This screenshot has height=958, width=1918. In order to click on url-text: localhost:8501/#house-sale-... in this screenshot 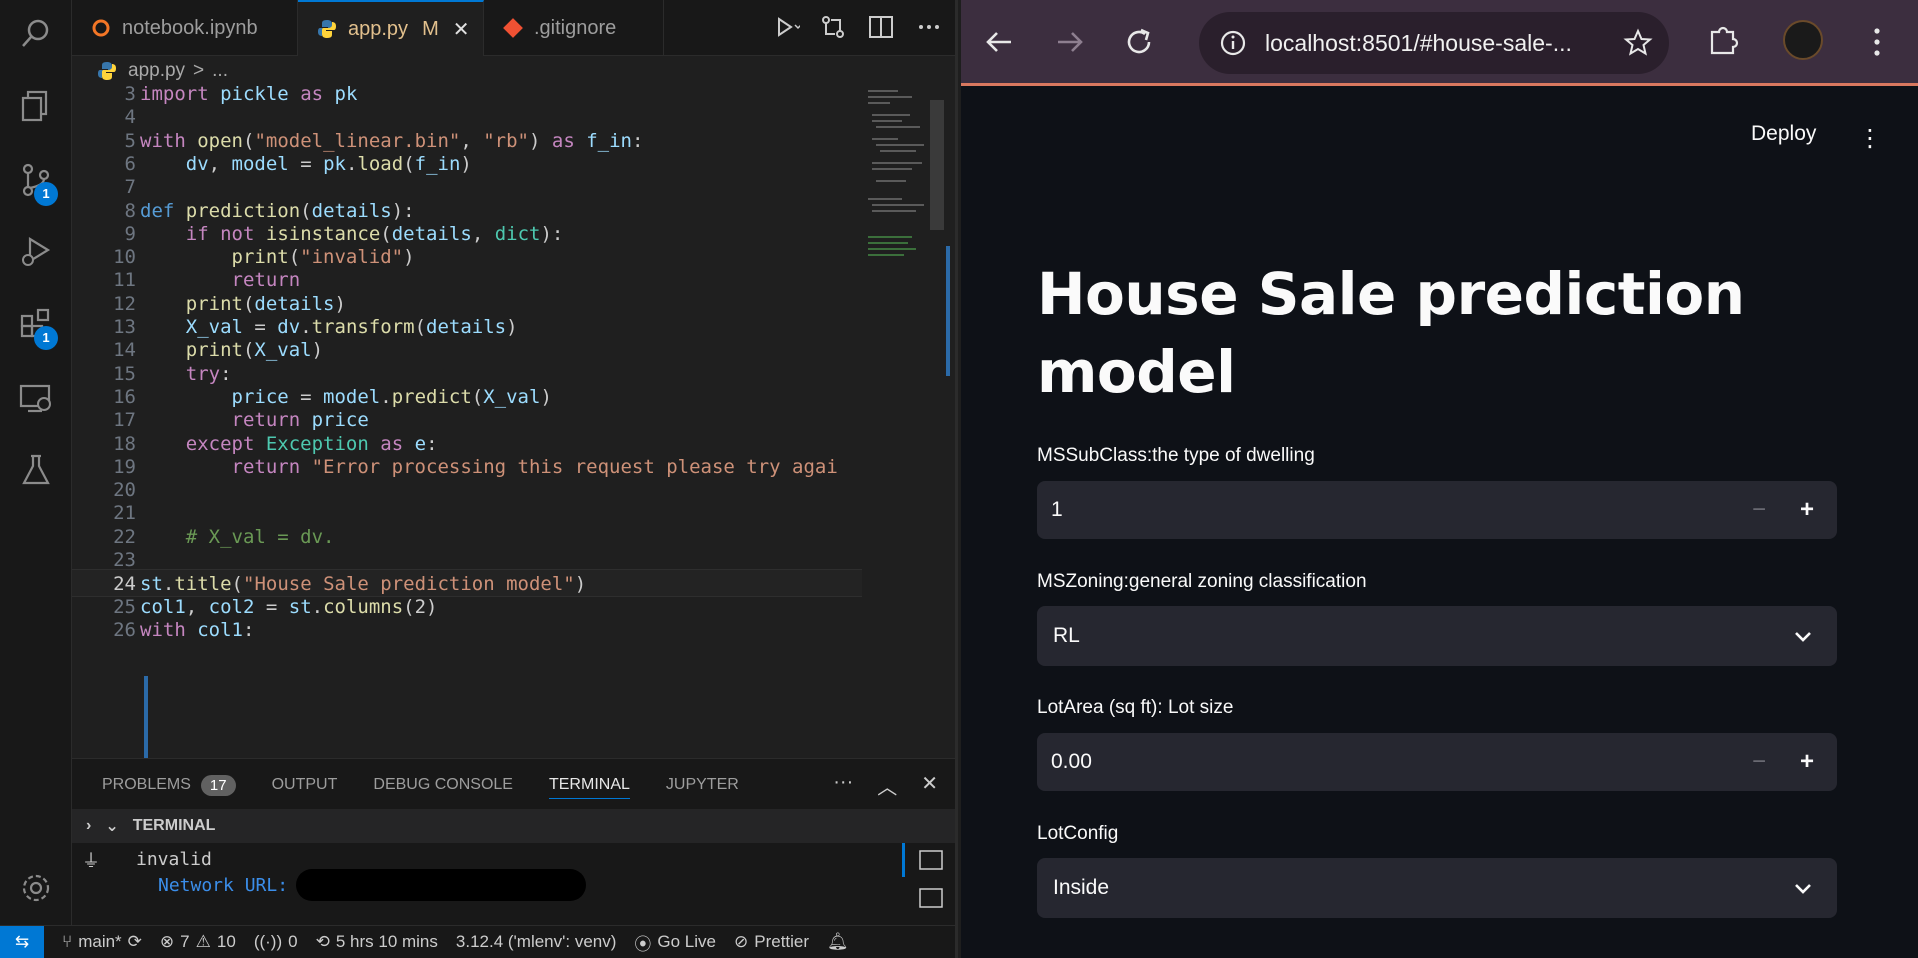, I will do `click(1418, 43)`.